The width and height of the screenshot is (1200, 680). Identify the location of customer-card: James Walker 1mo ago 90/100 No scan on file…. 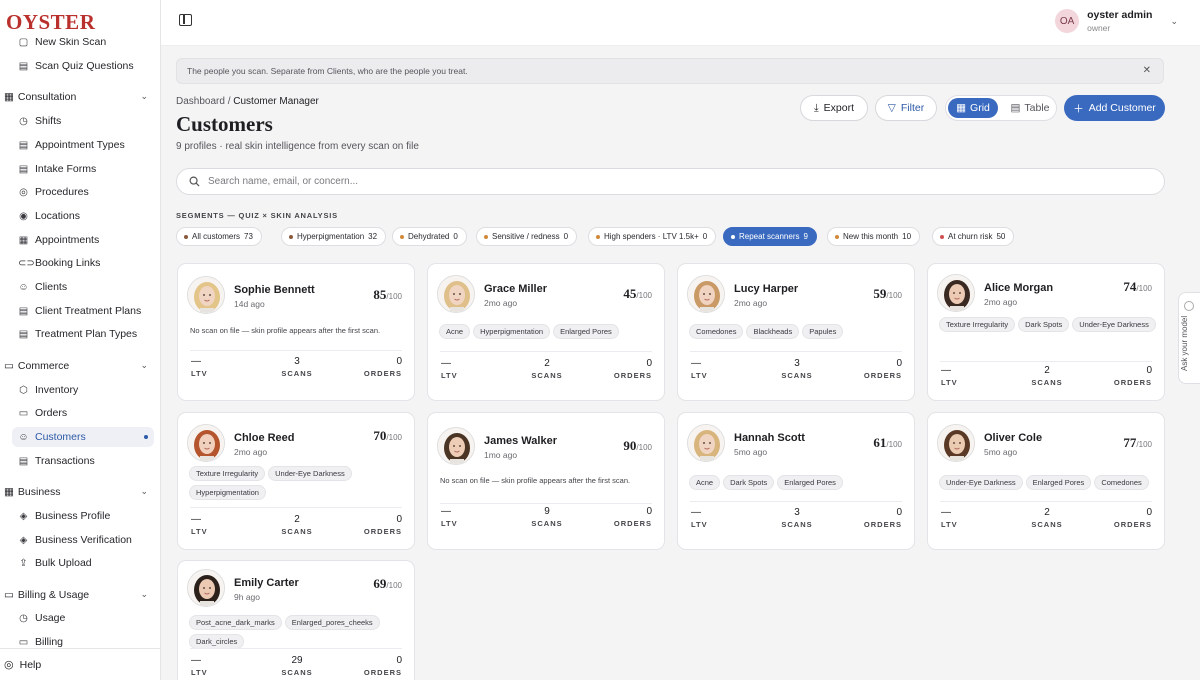
(546, 481).